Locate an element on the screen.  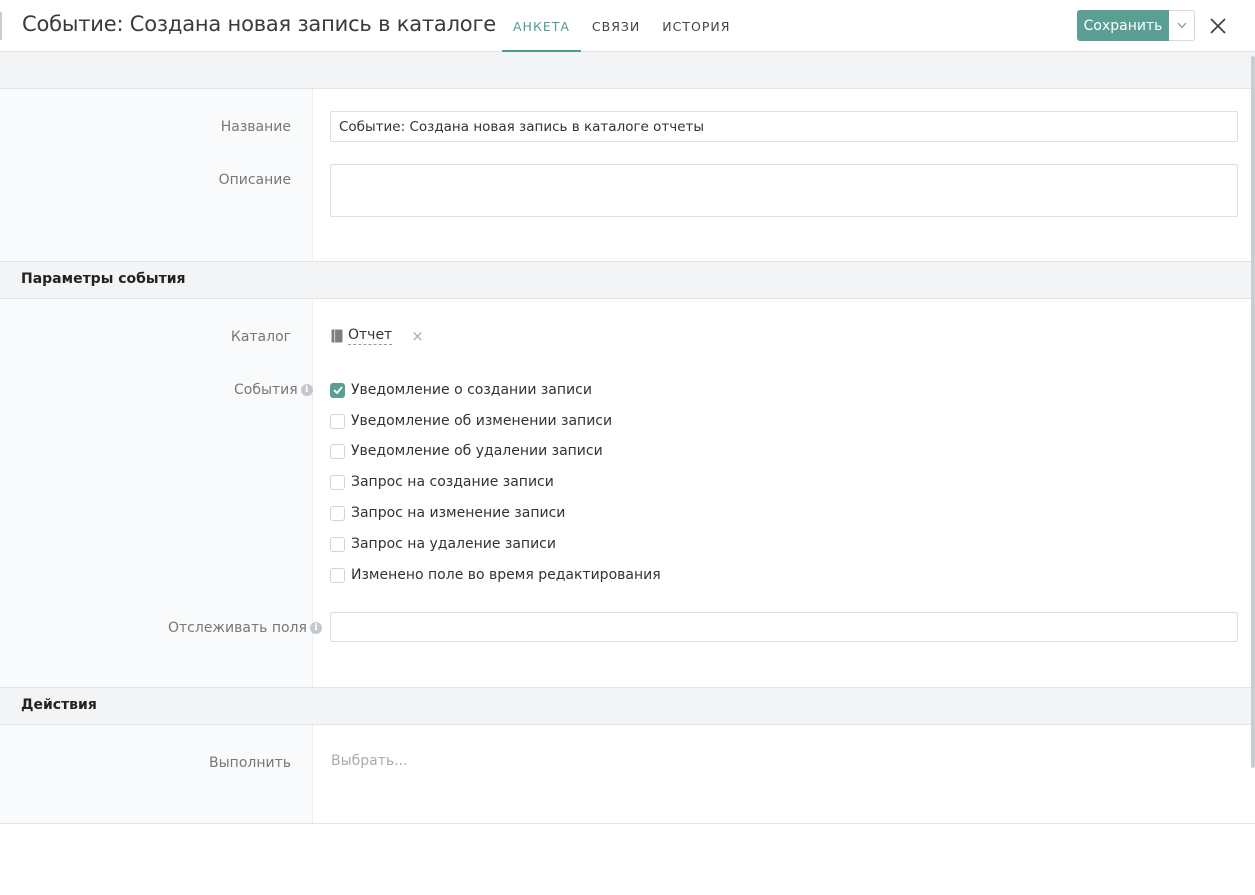
top-spacer-band is located at coordinates (627, 70).